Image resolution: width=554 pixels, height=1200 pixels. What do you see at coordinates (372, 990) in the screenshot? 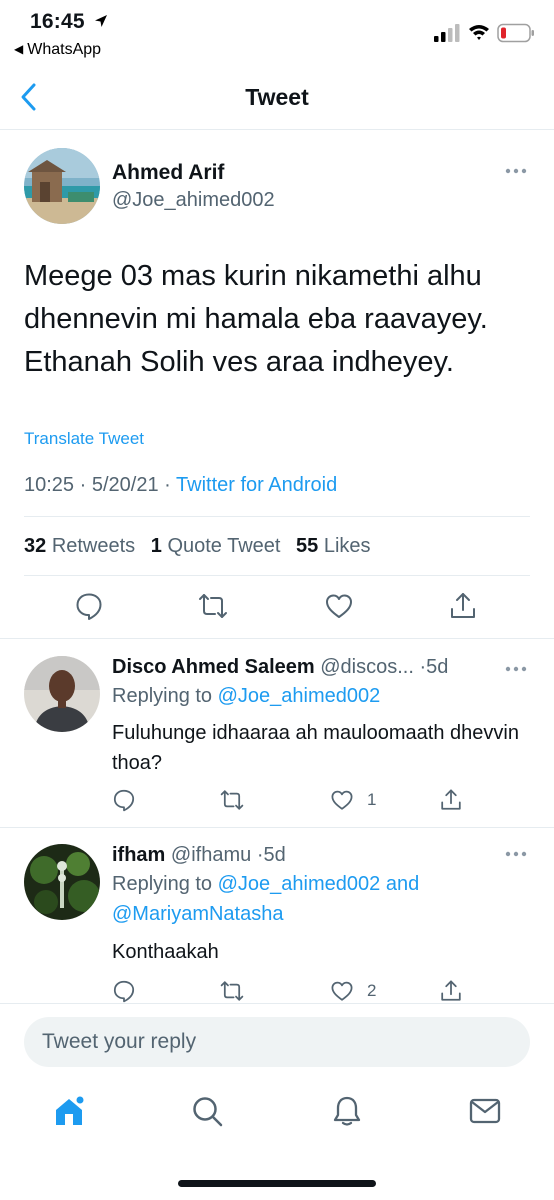
I see `reply-like-count: 2` at bounding box center [372, 990].